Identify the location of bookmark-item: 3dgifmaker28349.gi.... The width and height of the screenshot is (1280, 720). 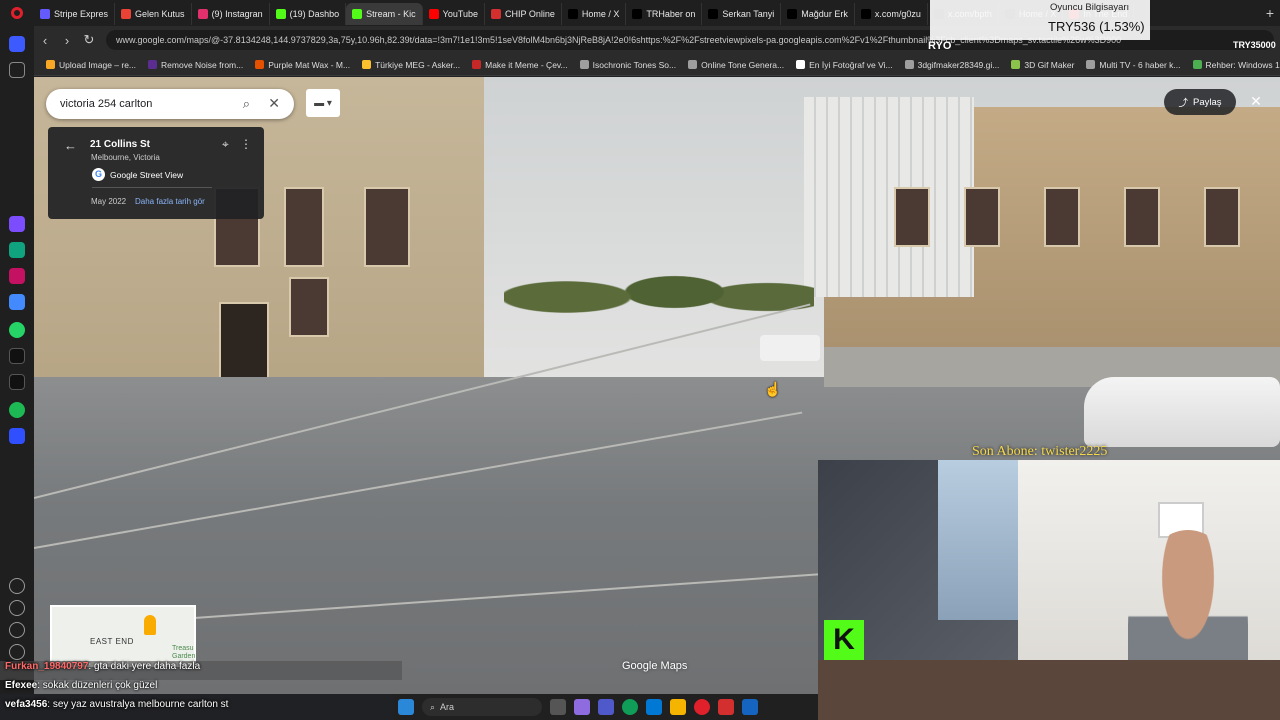
(952, 65).